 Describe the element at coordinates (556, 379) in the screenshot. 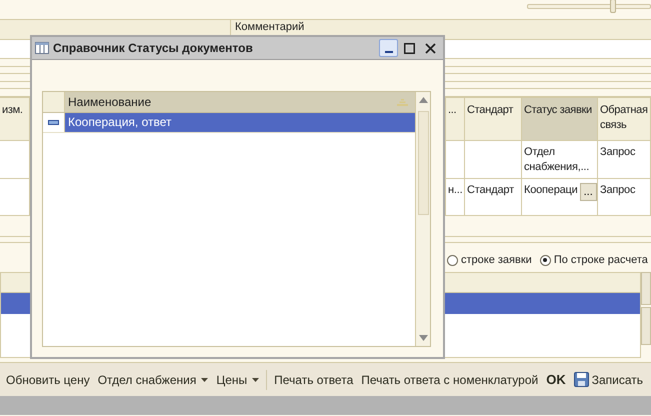

I see `ok-button: OK` at that location.